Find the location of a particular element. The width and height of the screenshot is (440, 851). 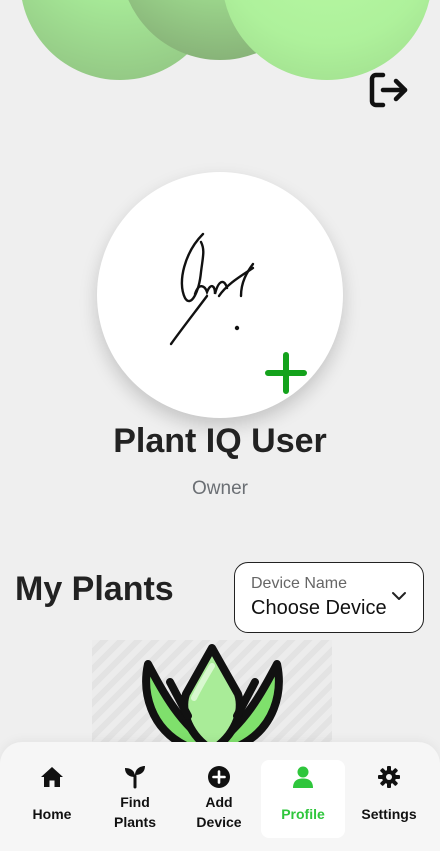

user-name: Plant IQ User is located at coordinates (220, 441).